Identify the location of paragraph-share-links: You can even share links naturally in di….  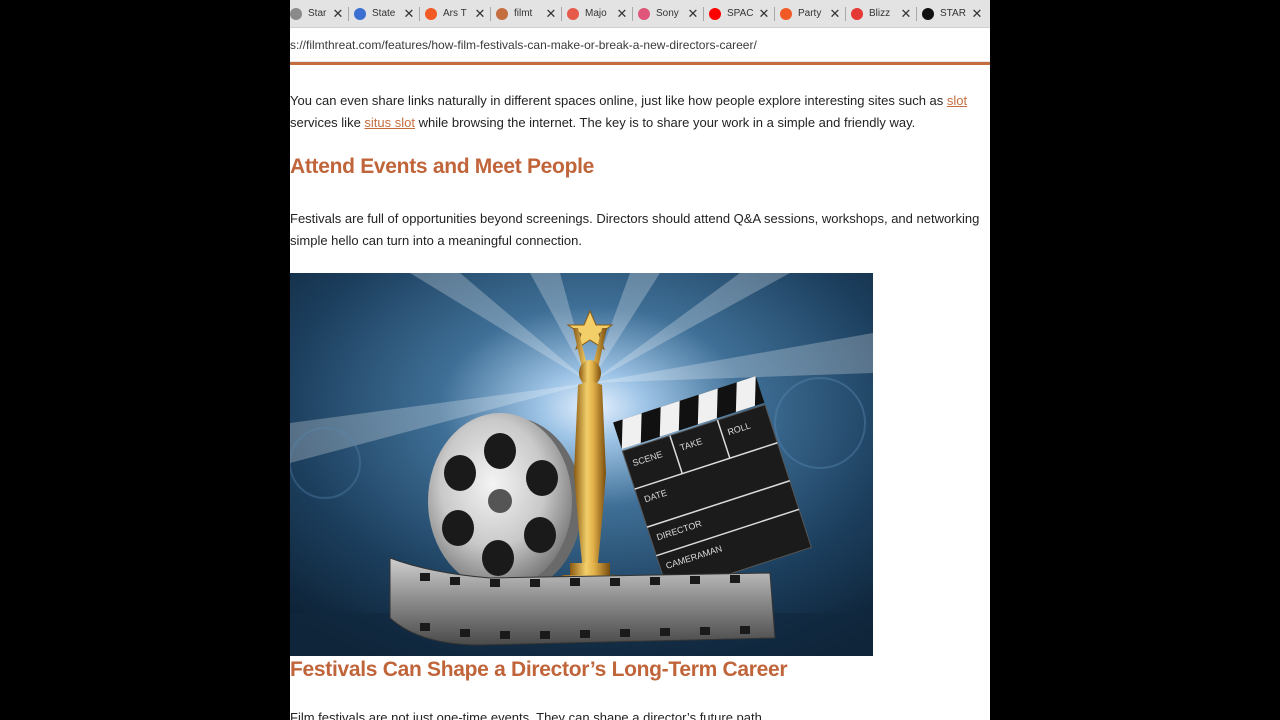
(640, 111).